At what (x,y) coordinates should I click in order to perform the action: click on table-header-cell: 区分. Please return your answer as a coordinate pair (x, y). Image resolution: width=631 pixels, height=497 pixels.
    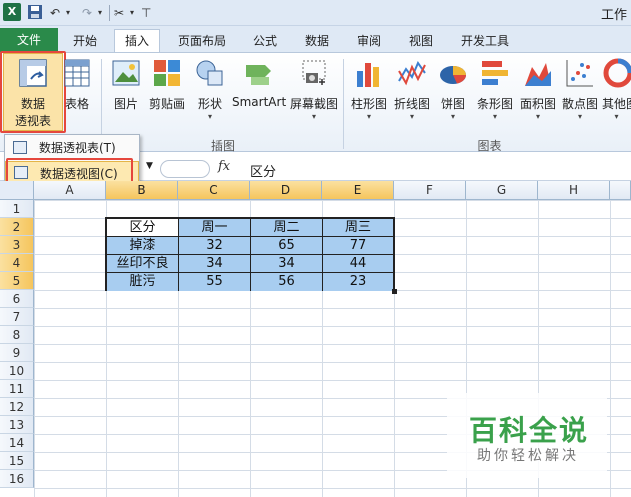
    Looking at the image, I should click on (143, 228).